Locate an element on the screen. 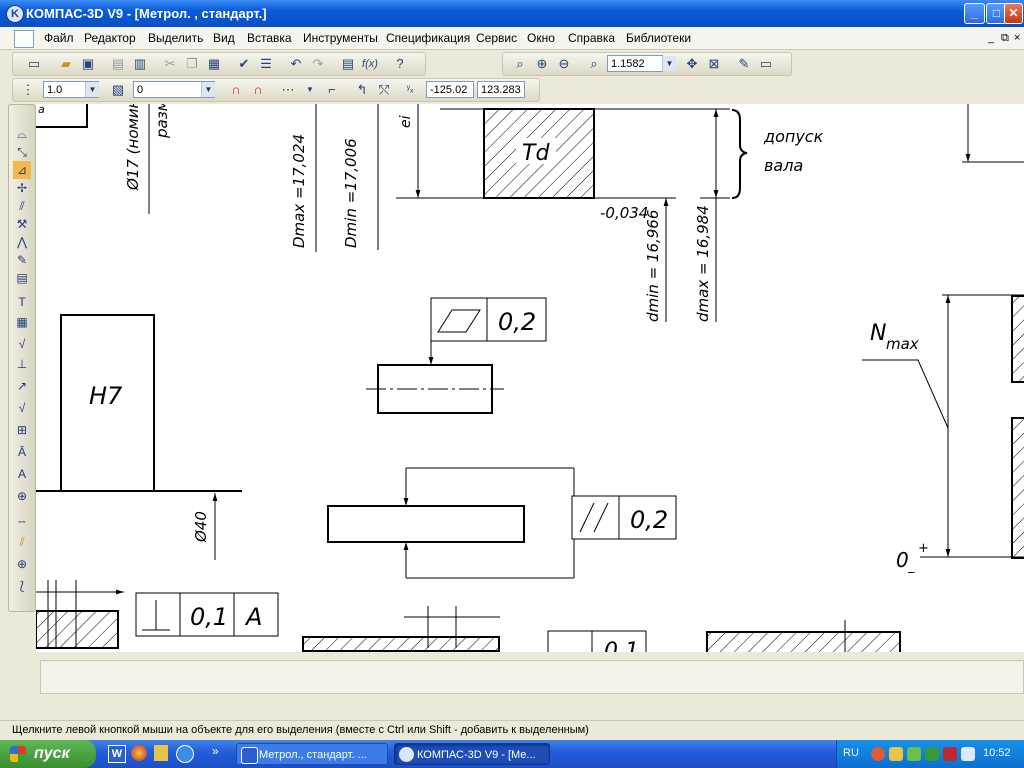 The image size is (1024, 768). line-scale-dropdown-icon: ▼ is located at coordinates (92, 89).